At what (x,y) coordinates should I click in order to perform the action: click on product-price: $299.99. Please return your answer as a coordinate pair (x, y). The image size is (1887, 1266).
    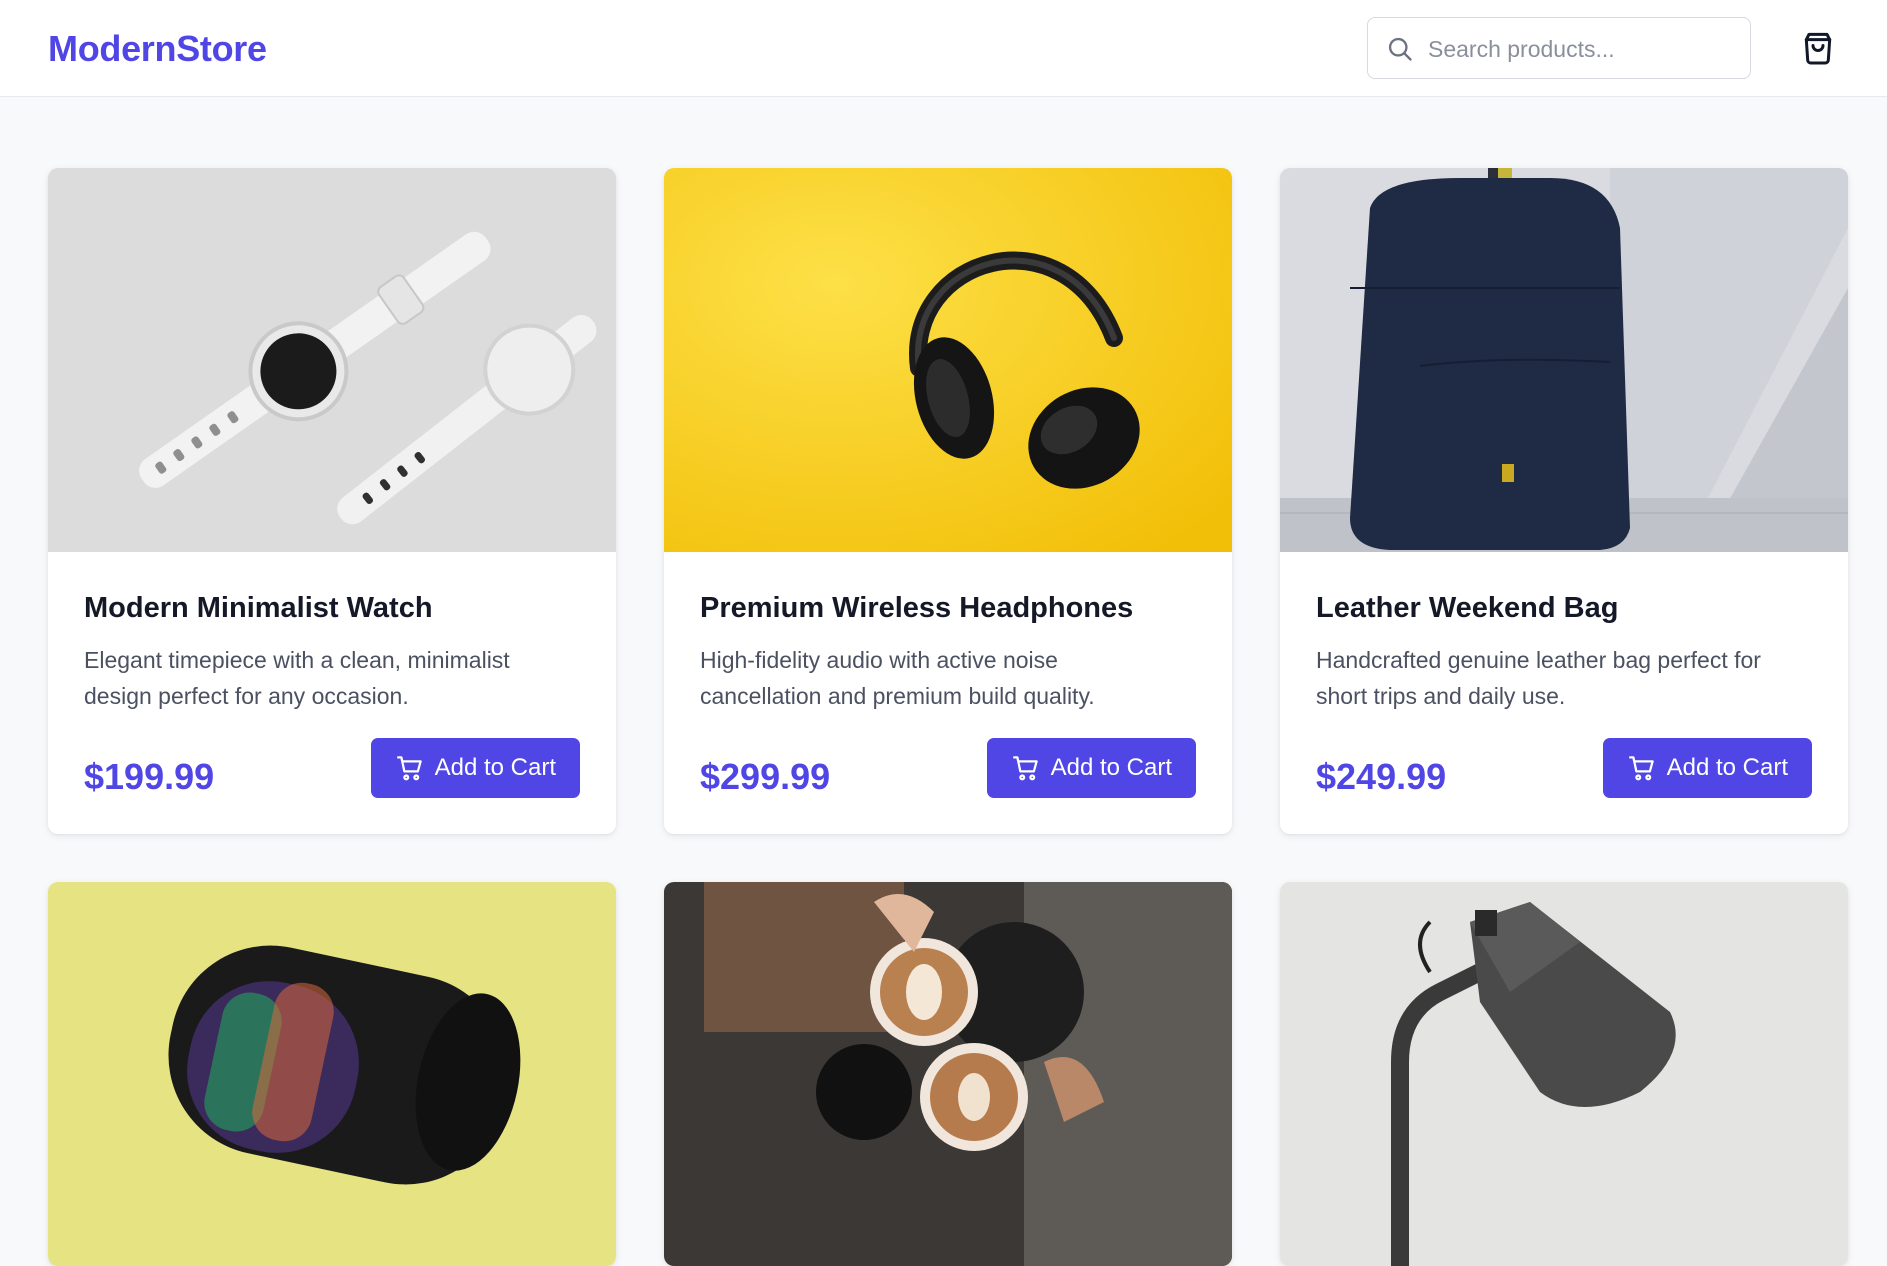
    Looking at the image, I should click on (765, 776).